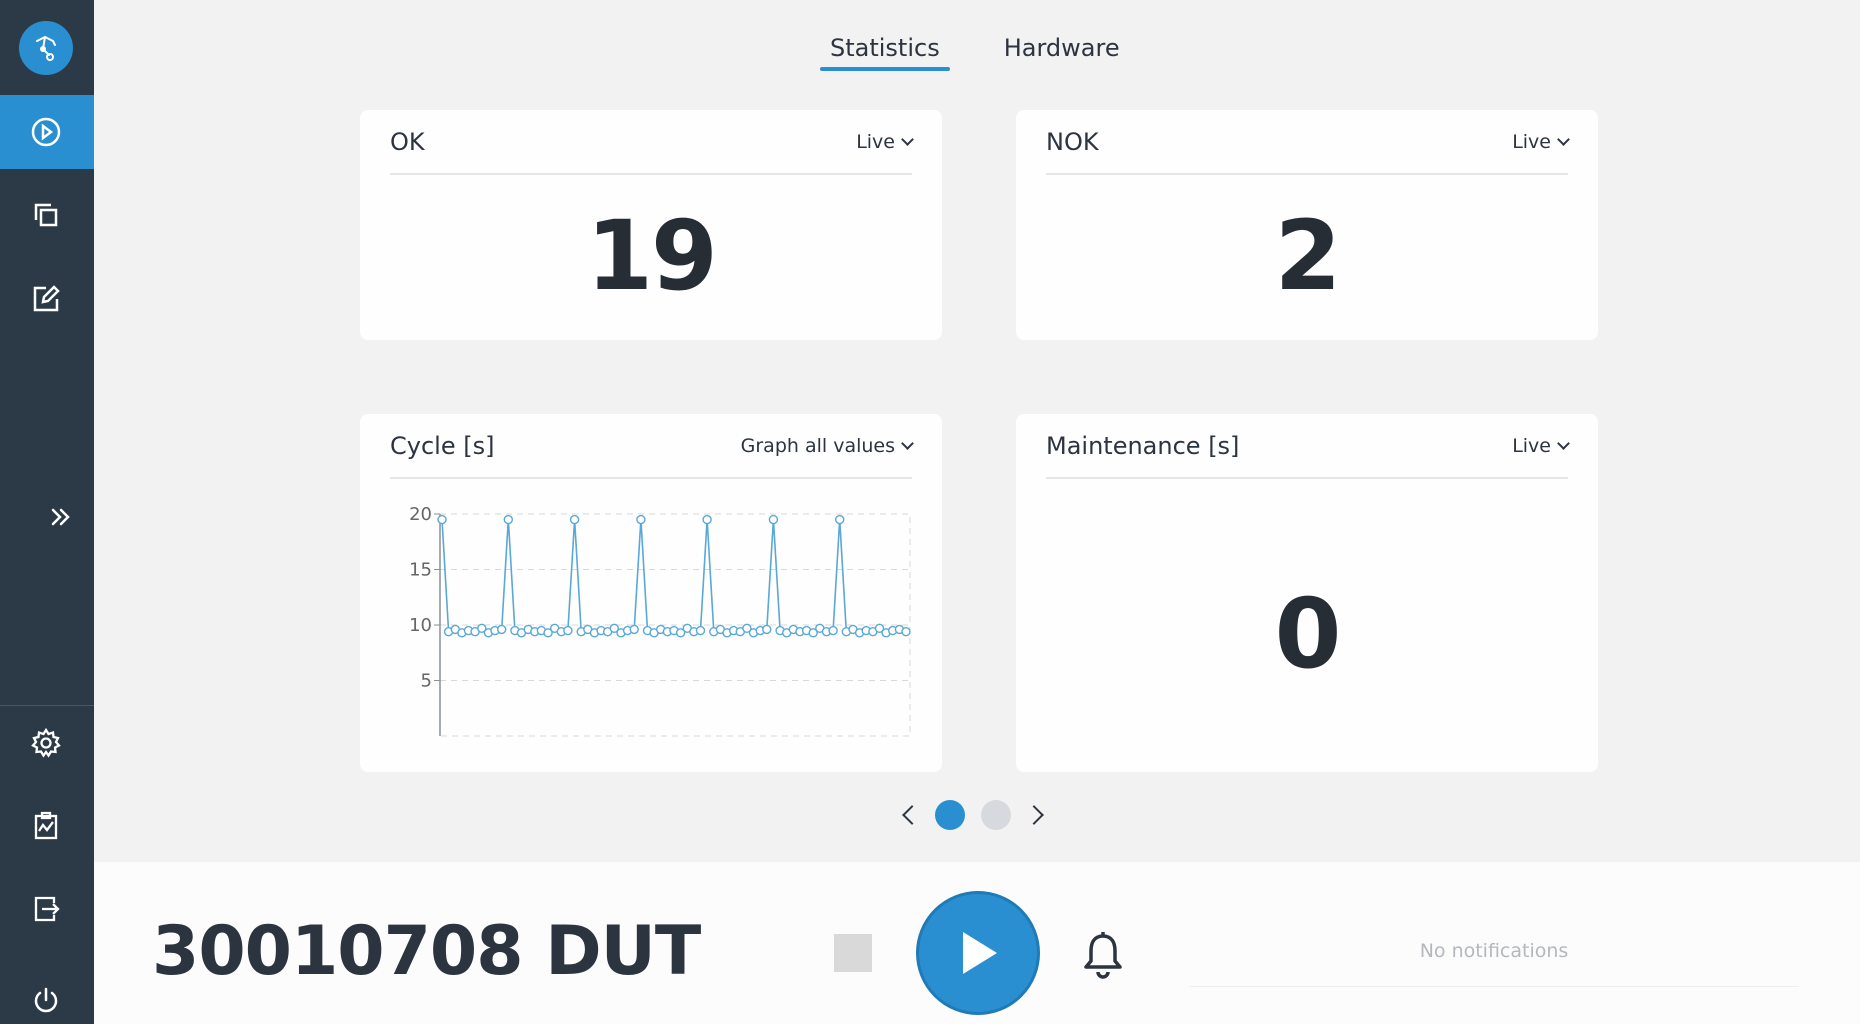 Image resolution: width=1860 pixels, height=1024 pixels. I want to click on nok-card-title: NOK, so click(1072, 141).